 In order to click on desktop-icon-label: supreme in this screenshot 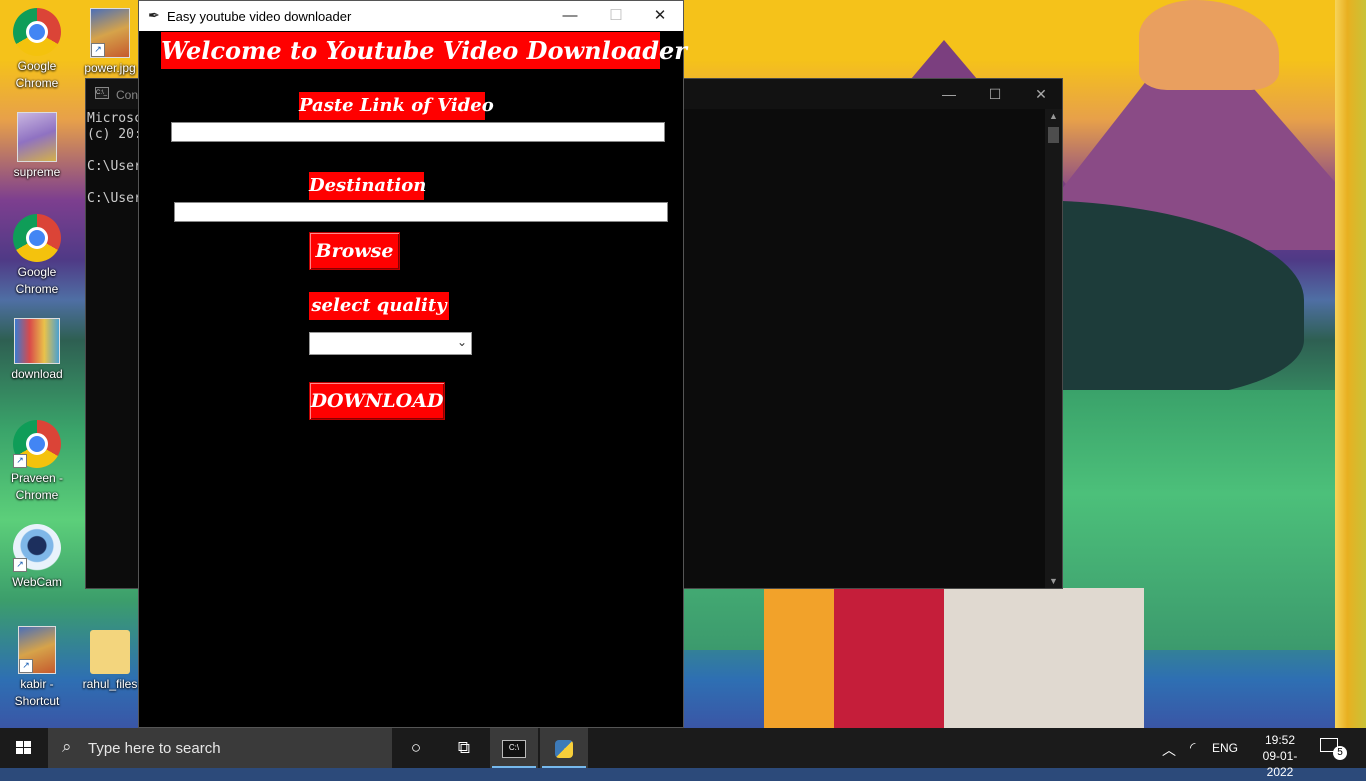, I will do `click(37, 172)`.